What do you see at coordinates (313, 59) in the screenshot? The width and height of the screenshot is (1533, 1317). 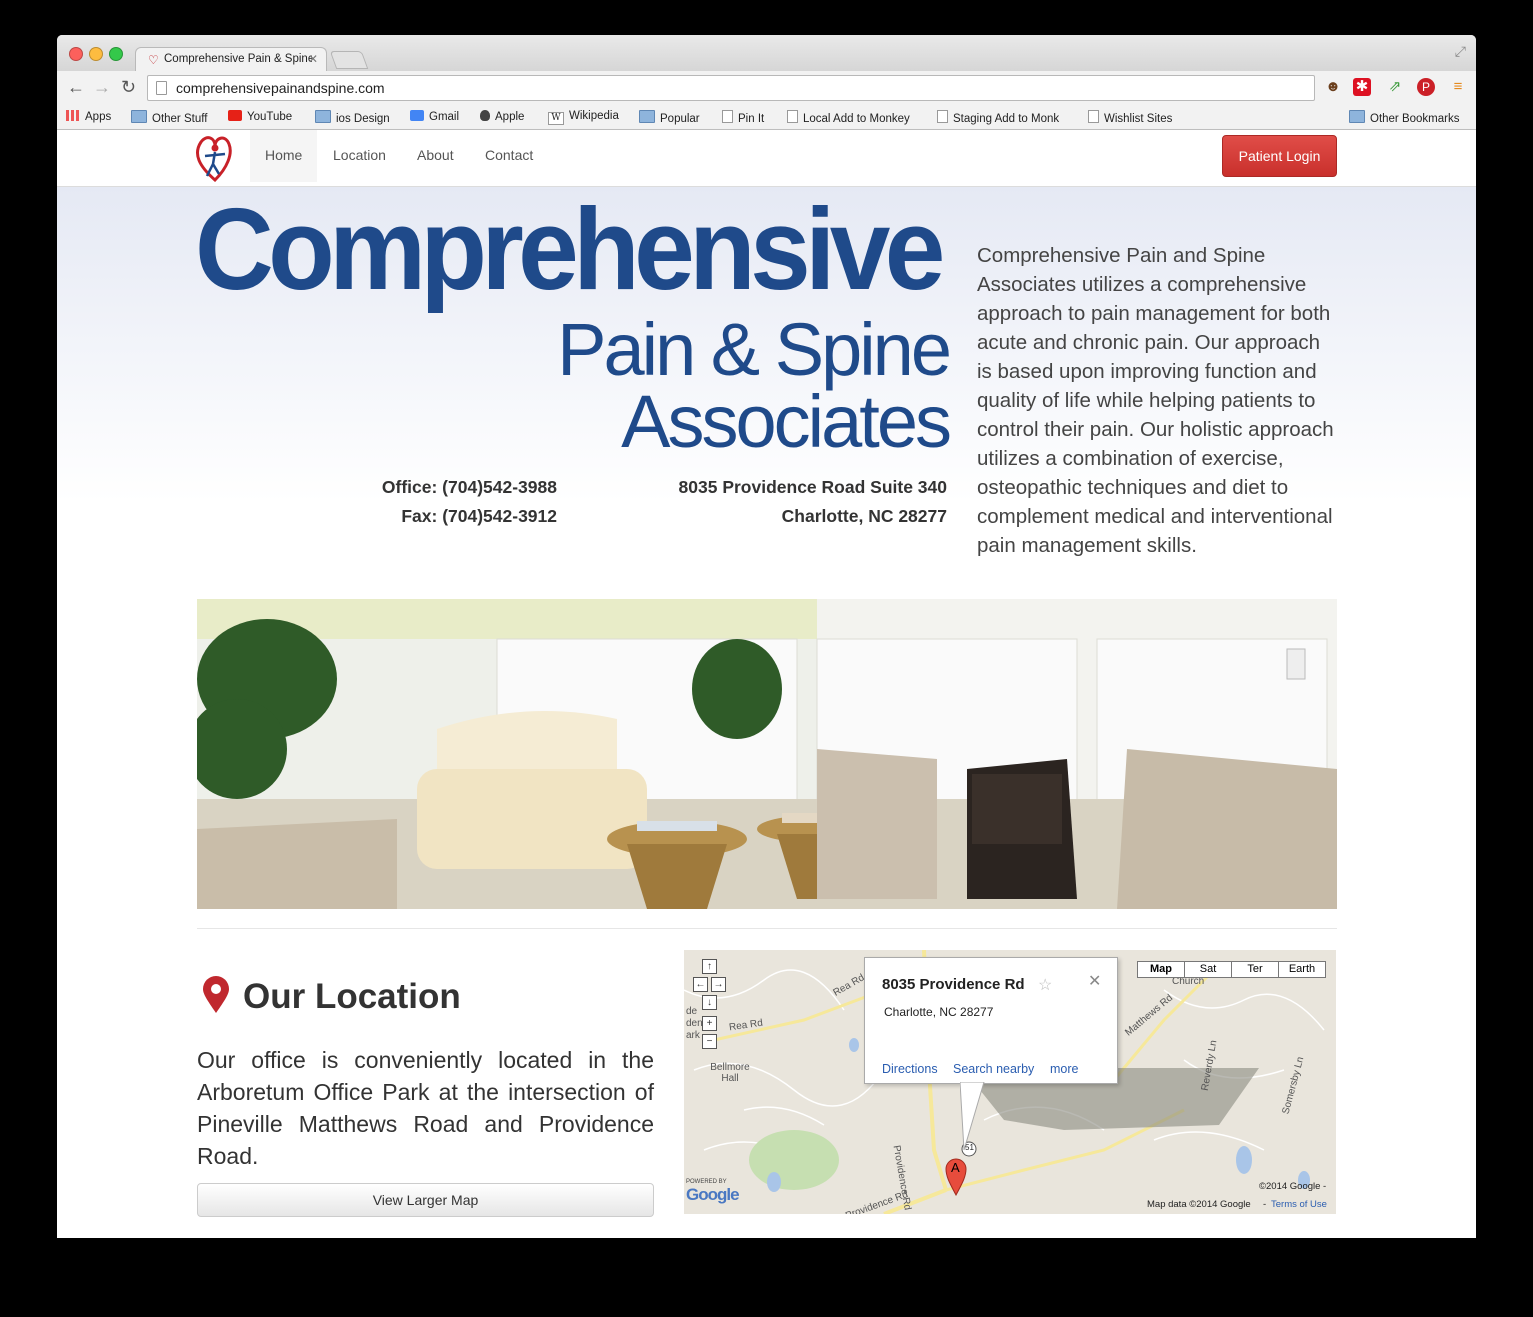 I see `close-tab-icon: ✕` at bounding box center [313, 59].